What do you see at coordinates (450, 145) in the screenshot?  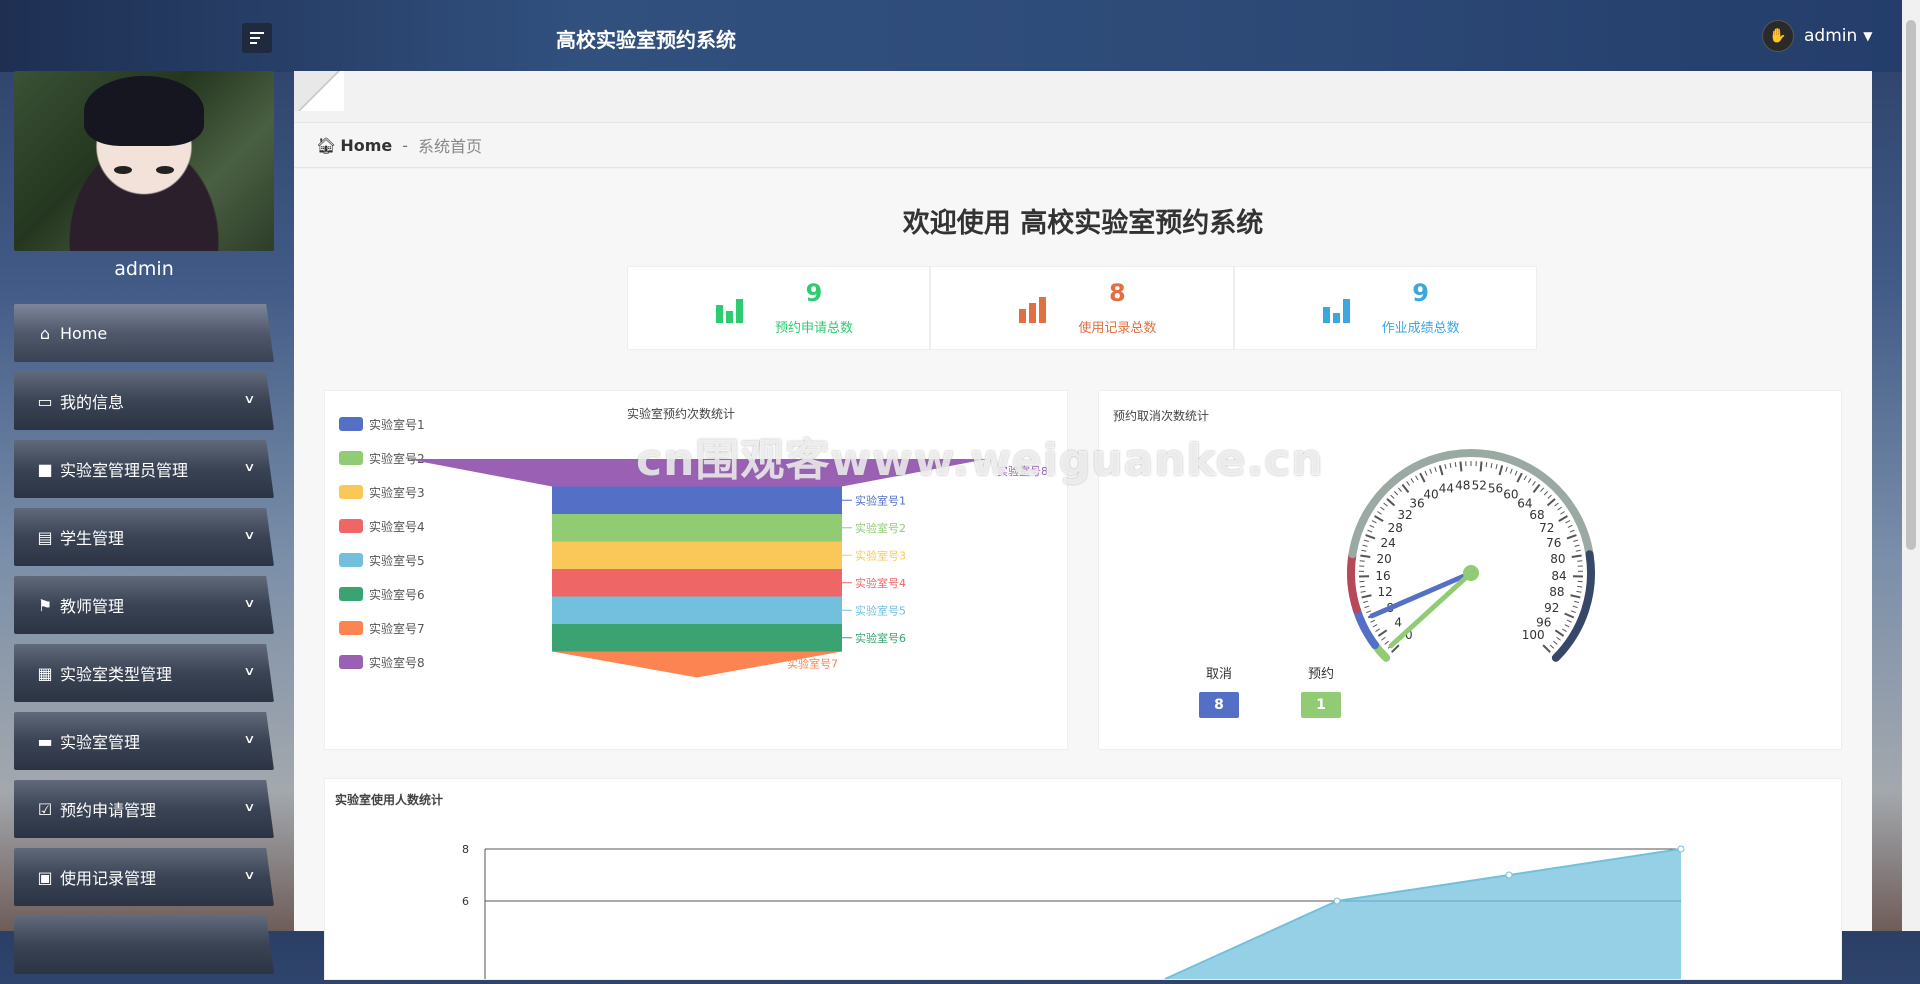 I see `breadcrumb-current: 系统首页` at bounding box center [450, 145].